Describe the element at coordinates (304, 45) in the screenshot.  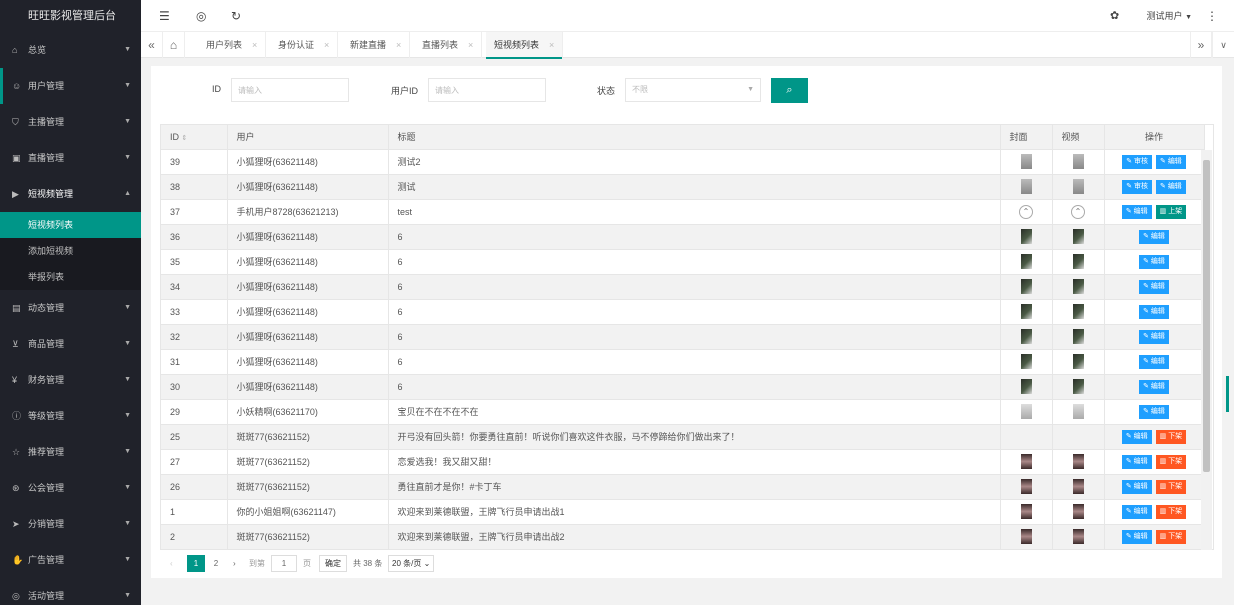
I see `tab-1: 身份认证 ×` at that location.